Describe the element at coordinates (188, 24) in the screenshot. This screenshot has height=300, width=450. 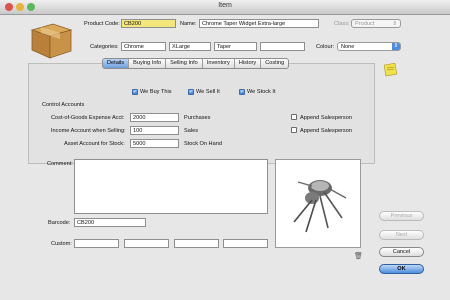
I see `name-label: Name:` at that location.